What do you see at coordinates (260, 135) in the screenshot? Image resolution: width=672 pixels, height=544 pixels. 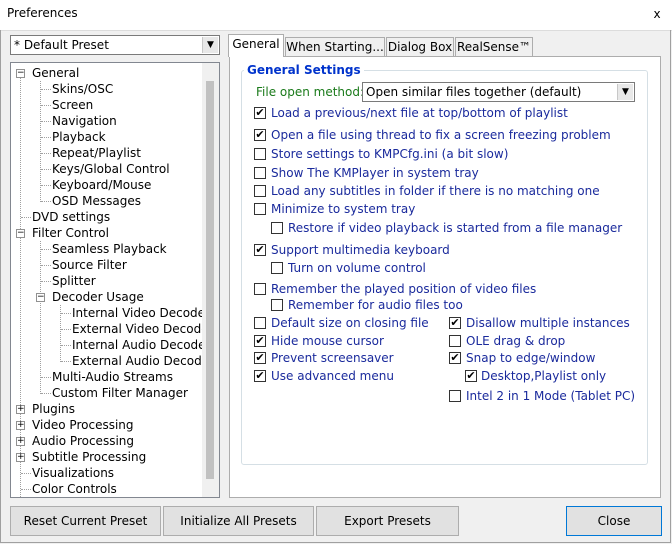 I see `checkbox-open-thread: ✔` at bounding box center [260, 135].